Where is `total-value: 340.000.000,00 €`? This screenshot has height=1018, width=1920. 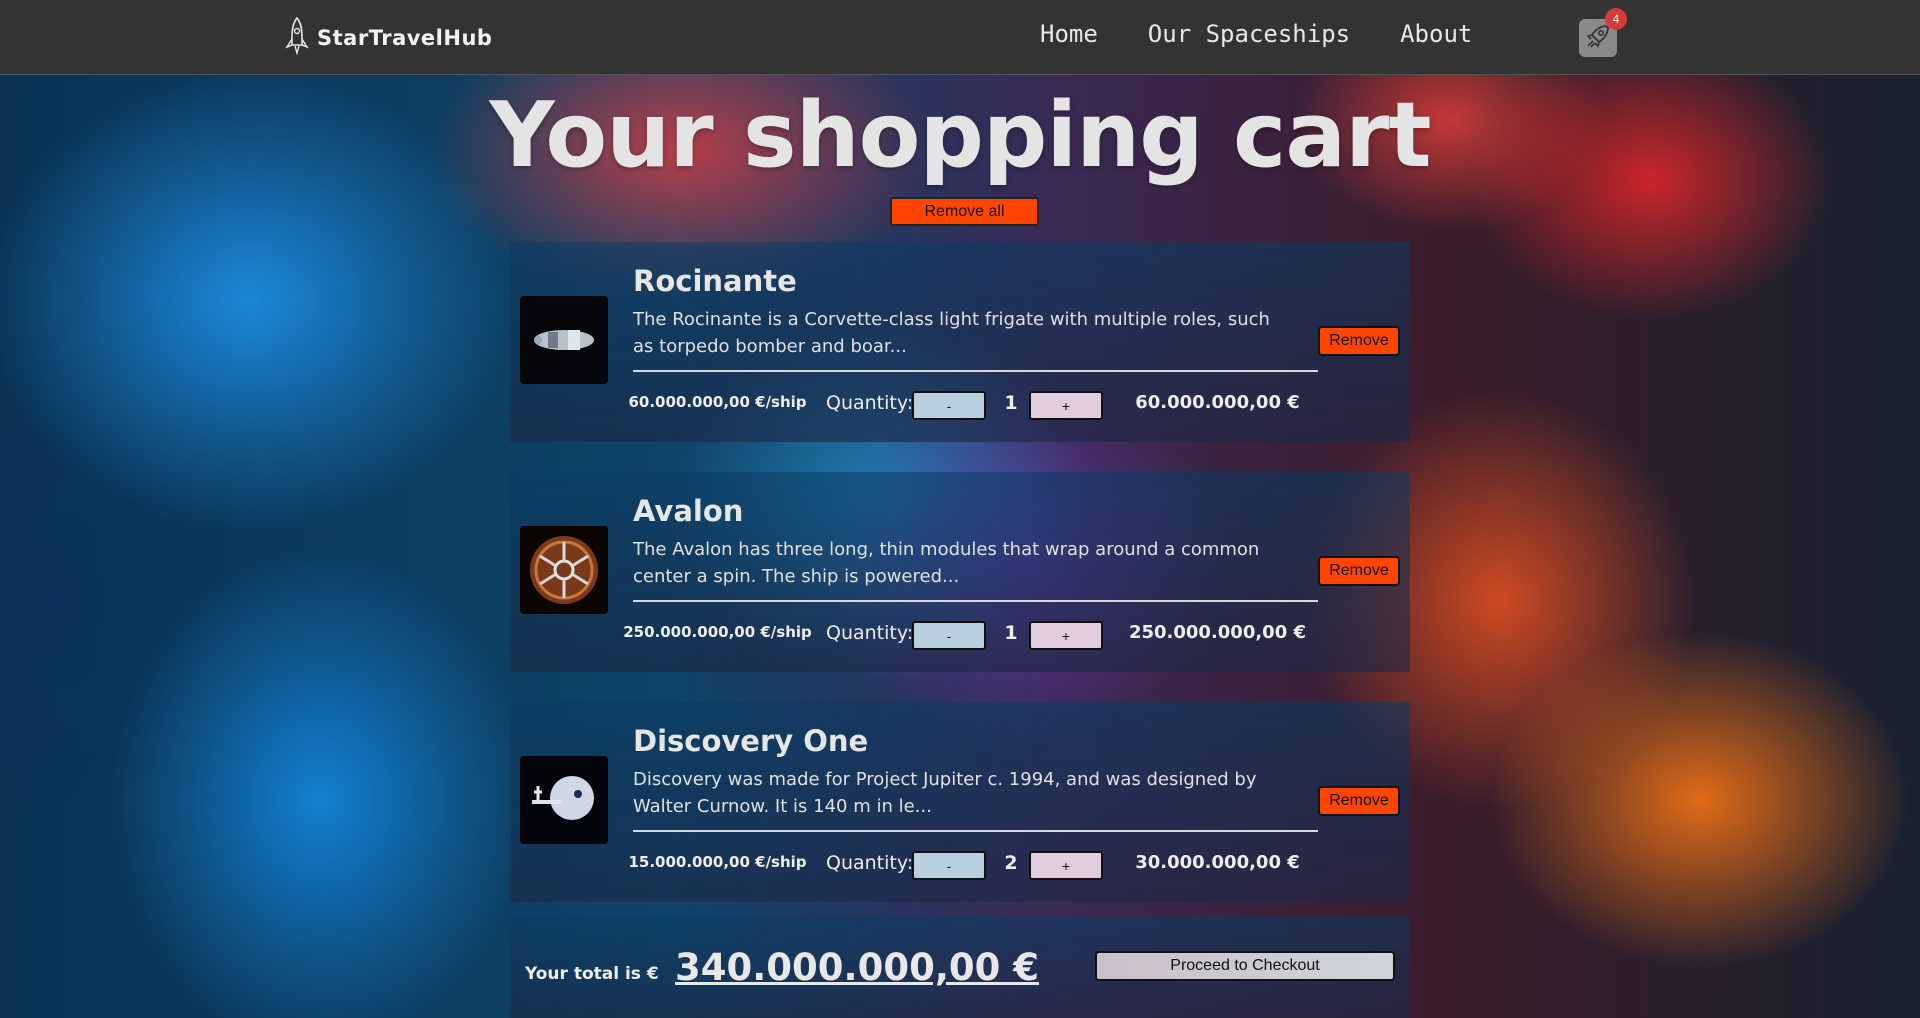
total-value: 340.000.000,00 € is located at coordinates (857, 967).